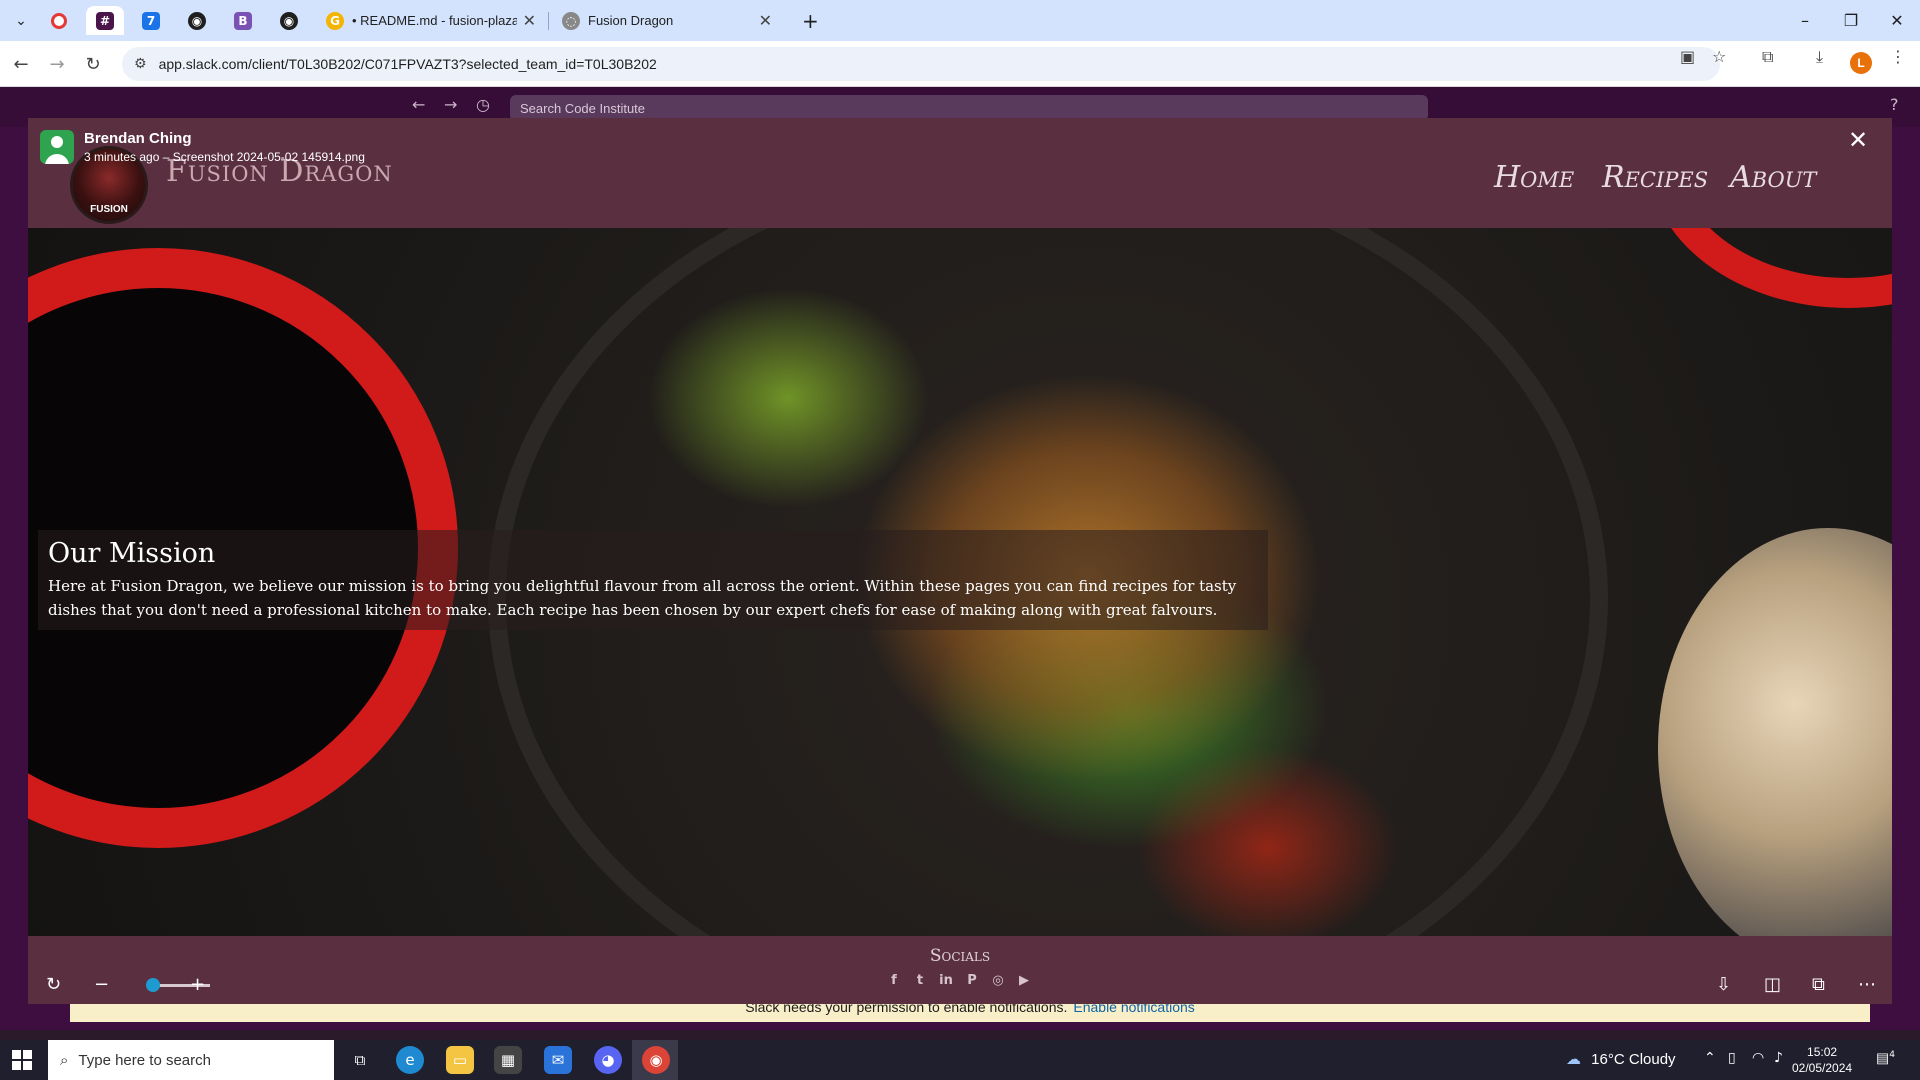 This screenshot has width=1920, height=1080. What do you see at coordinates (144, 1060) in the screenshot?
I see `taskbar-search-placeholder: Type here to search` at bounding box center [144, 1060].